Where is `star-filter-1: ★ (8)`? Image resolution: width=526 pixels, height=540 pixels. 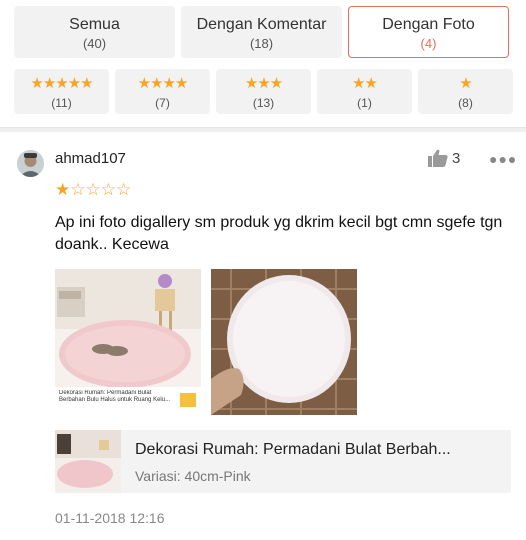 star-filter-1: ★ (8) is located at coordinates (465, 91).